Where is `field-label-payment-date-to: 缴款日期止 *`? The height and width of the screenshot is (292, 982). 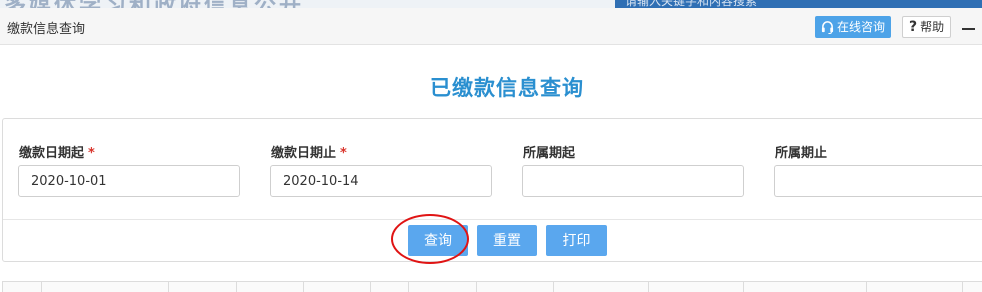 field-label-payment-date-to: 缴款日期止 * is located at coordinates (309, 153).